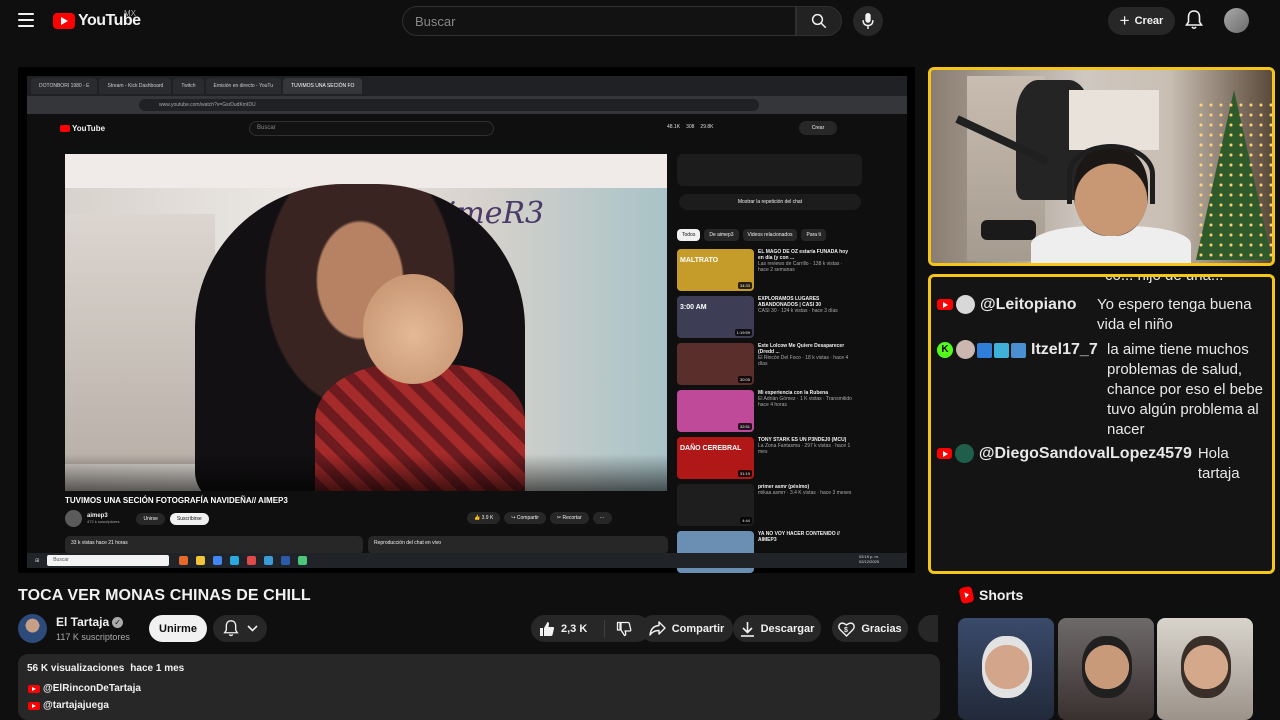 The image size is (1280, 720). Describe the element at coordinates (84, 688) in the screenshot. I see `description-link: @ElRinconDeTartaja` at that location.